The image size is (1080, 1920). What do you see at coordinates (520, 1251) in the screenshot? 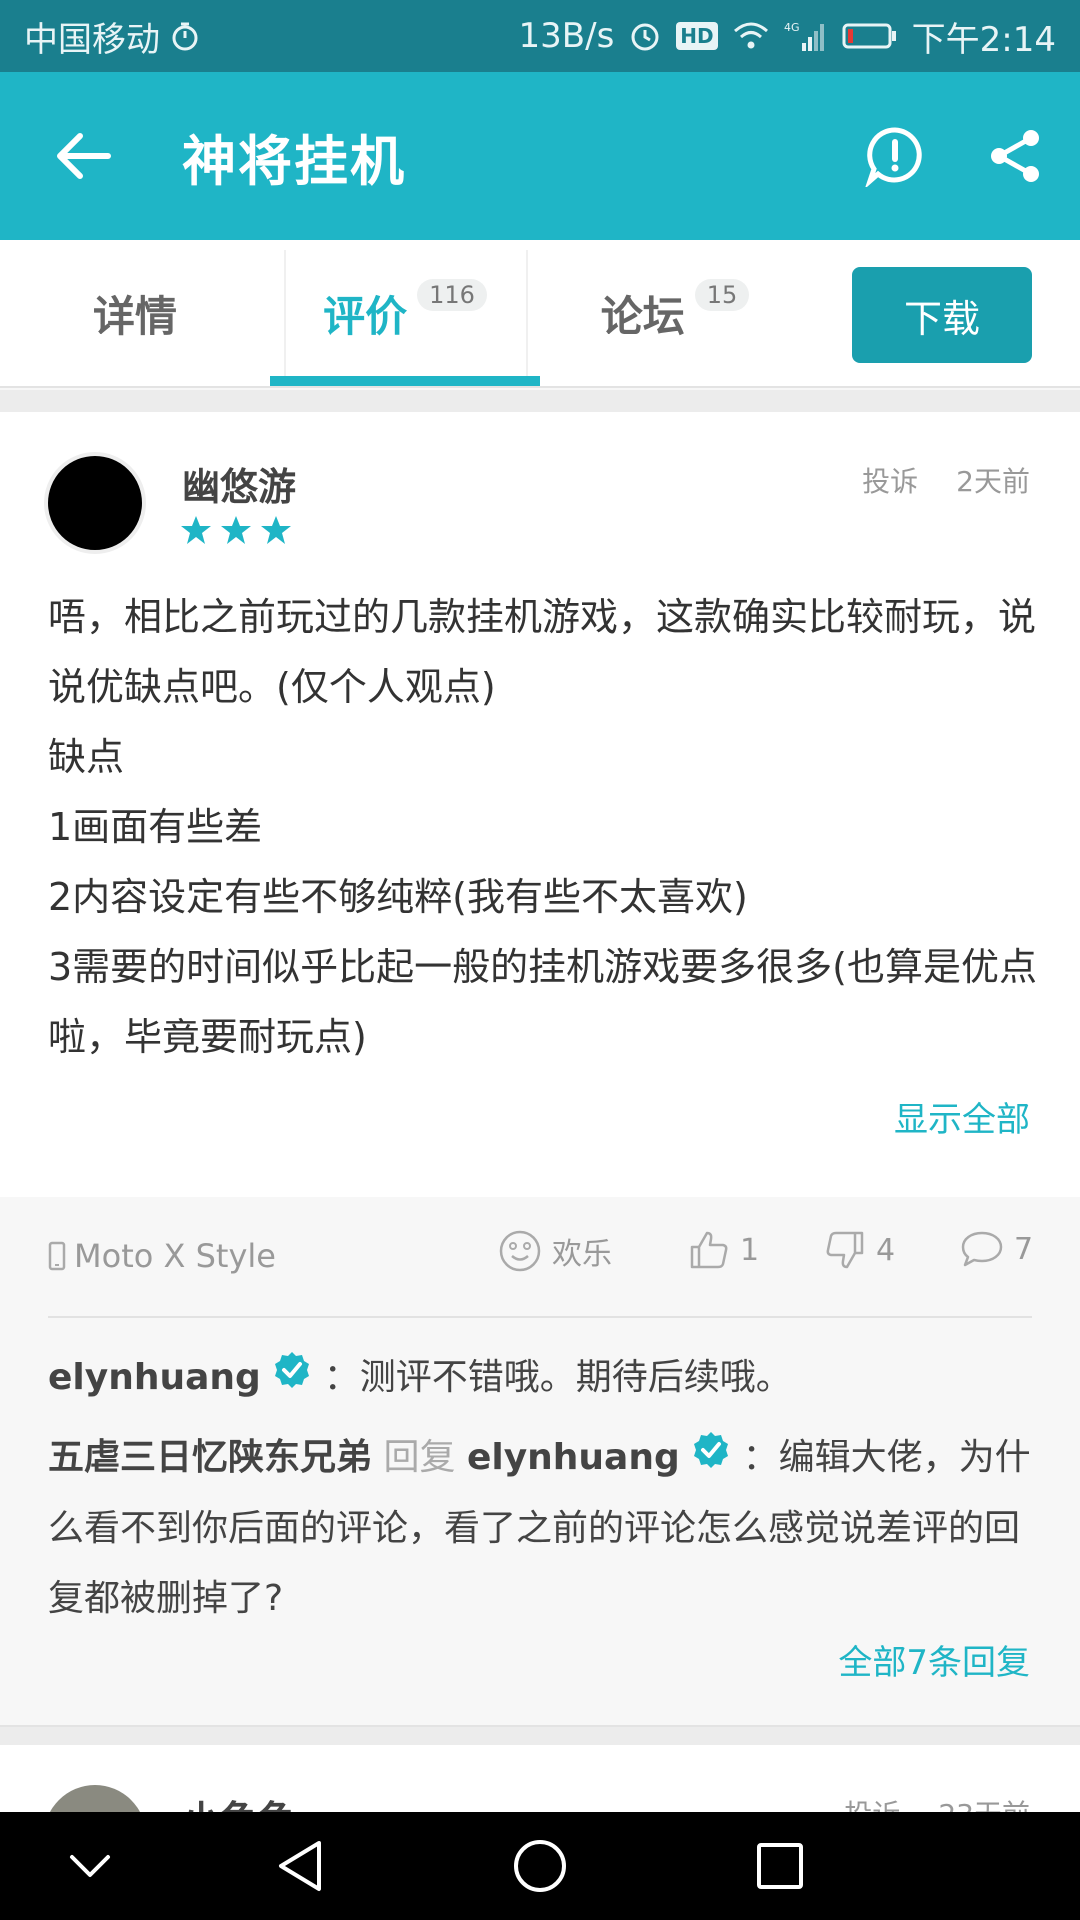
I see `smiley-icon` at bounding box center [520, 1251].